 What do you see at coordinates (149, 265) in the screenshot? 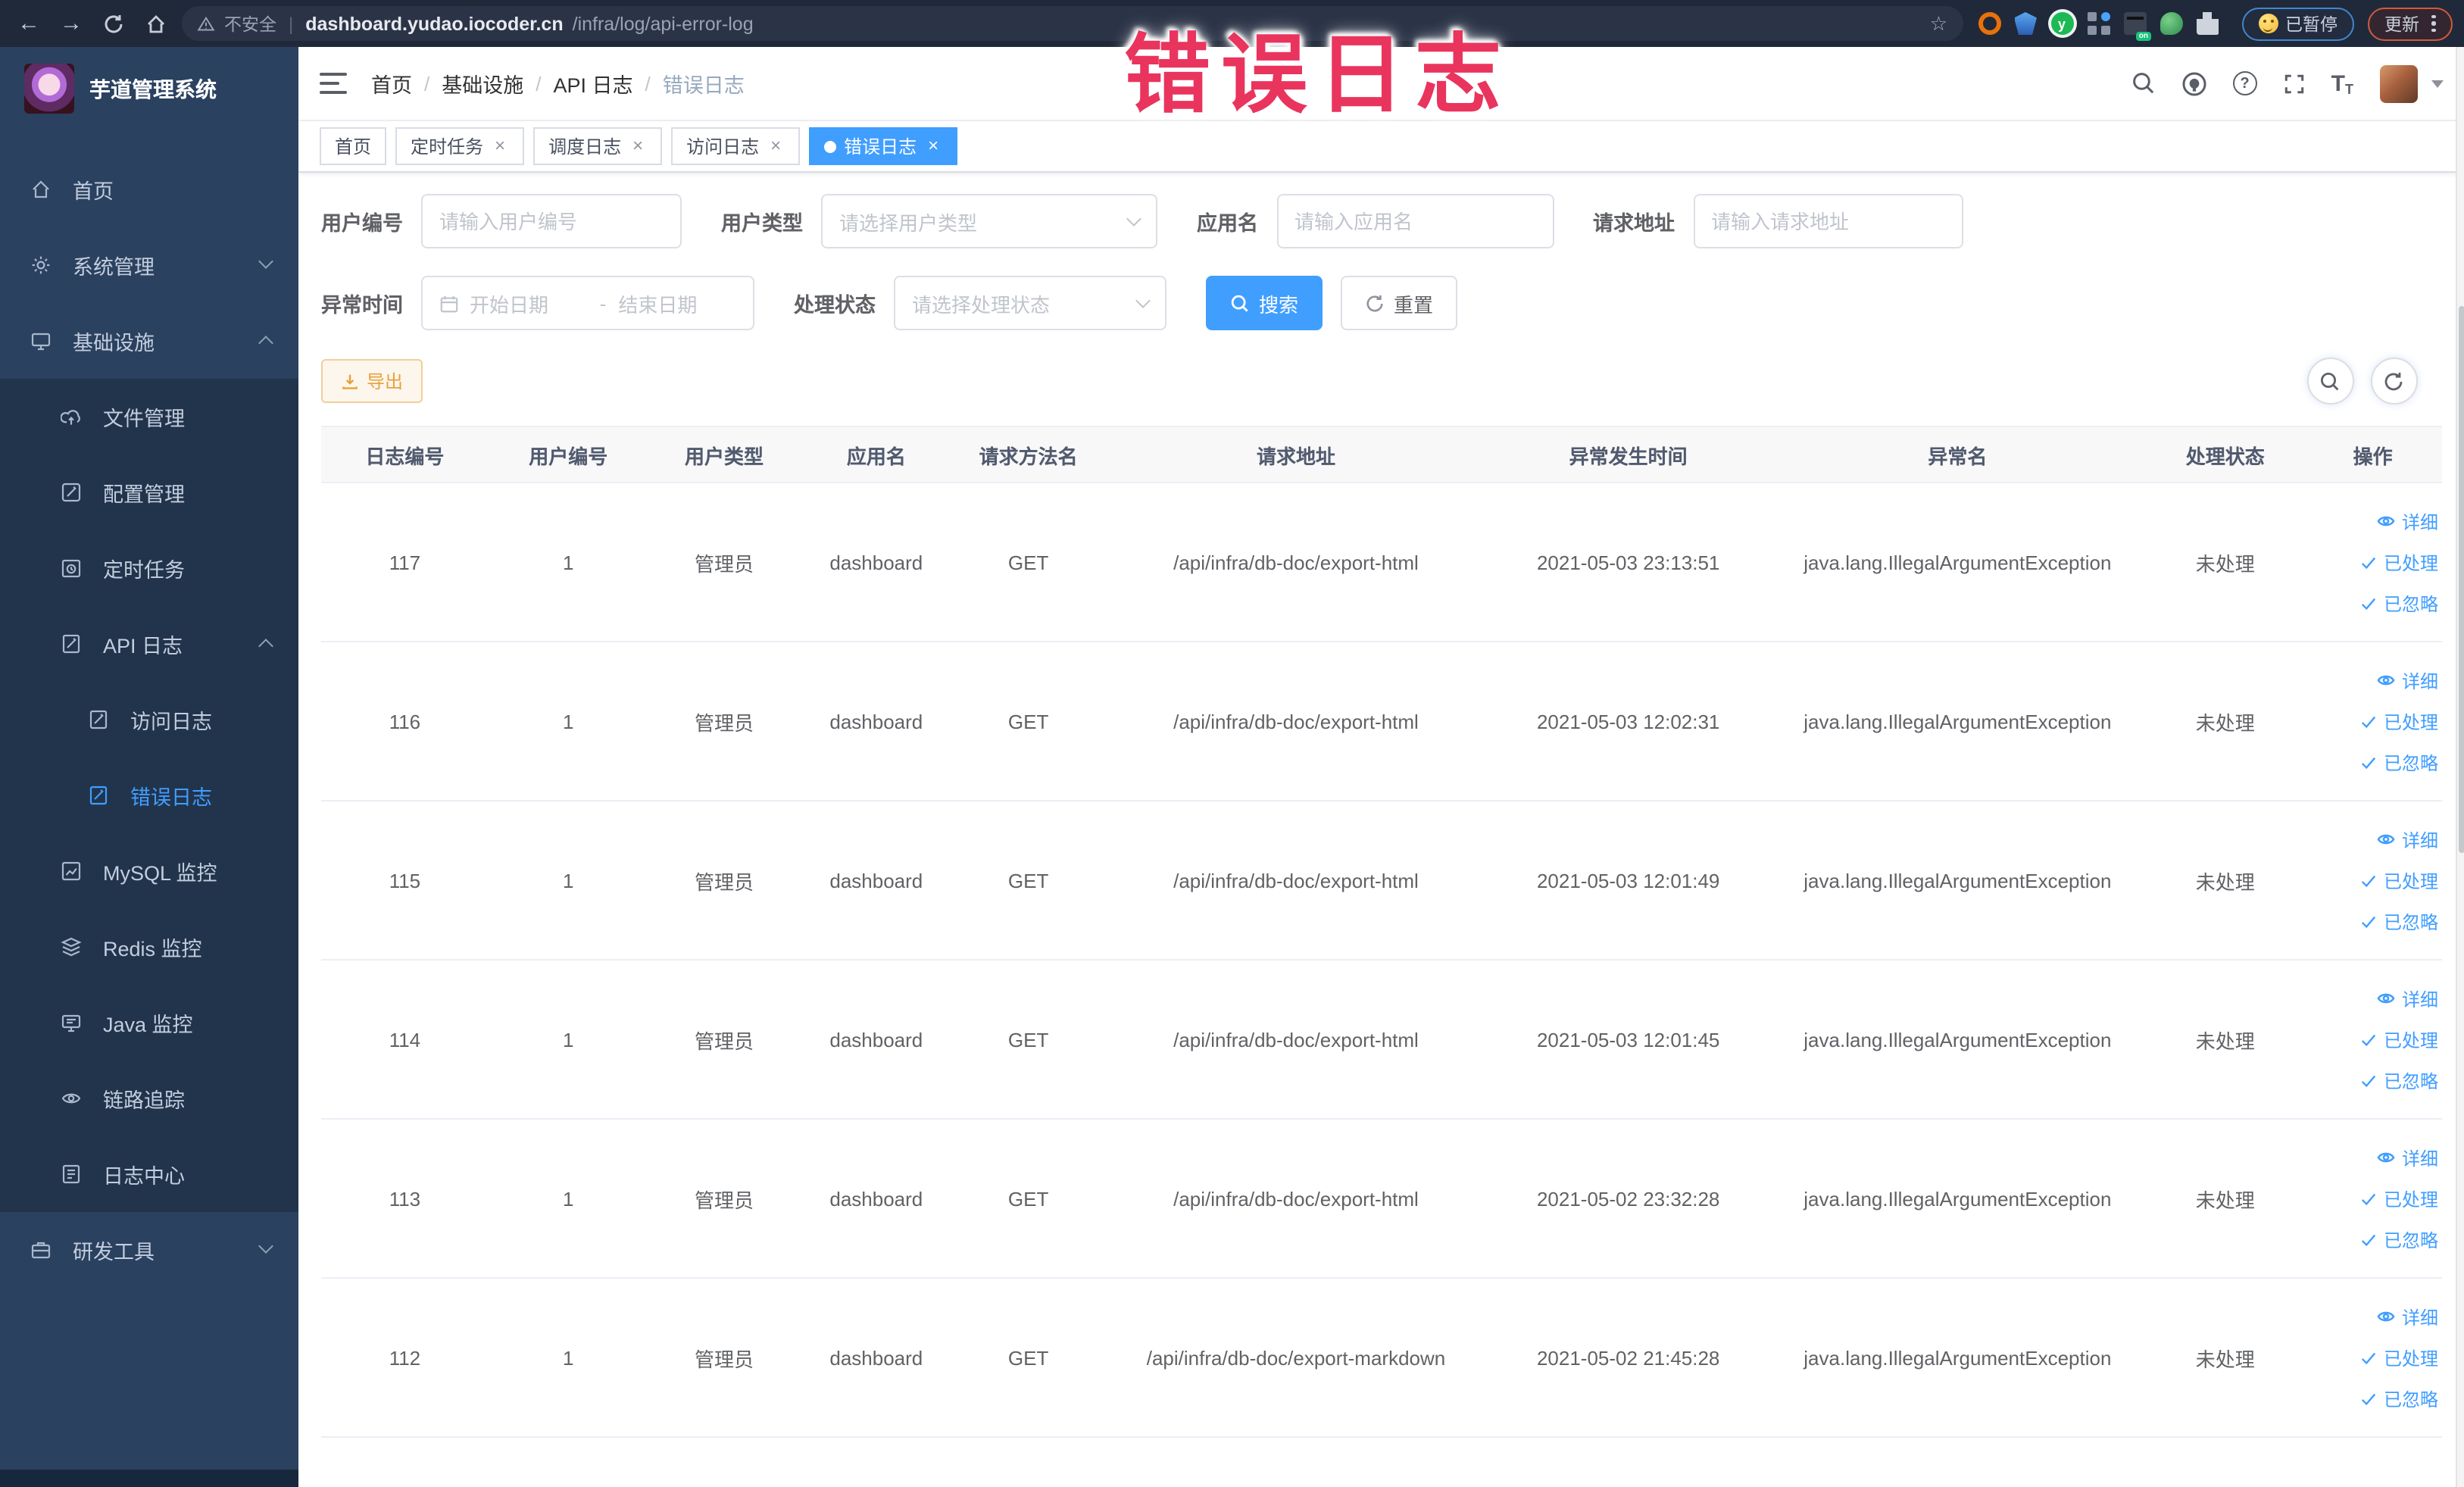
I see `sidebar-item-system: 系统管理` at bounding box center [149, 265].